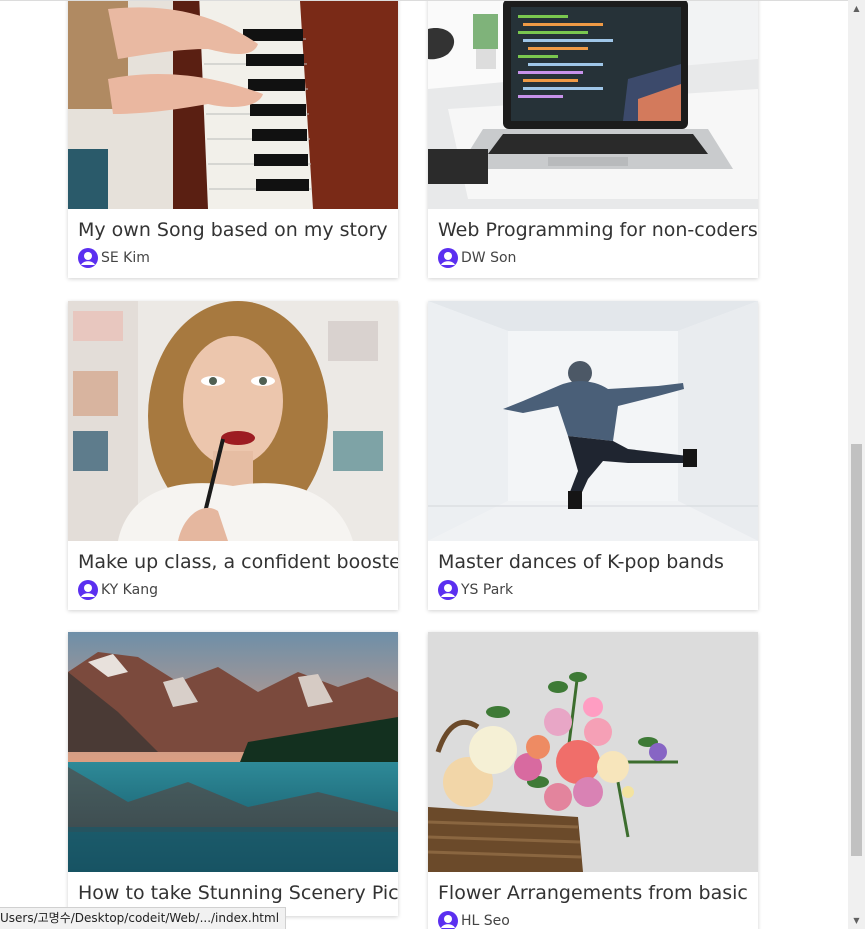 Image resolution: width=865 pixels, height=929 pixels. What do you see at coordinates (856, 650) in the screenshot?
I see `scrollbar-thumb` at bounding box center [856, 650].